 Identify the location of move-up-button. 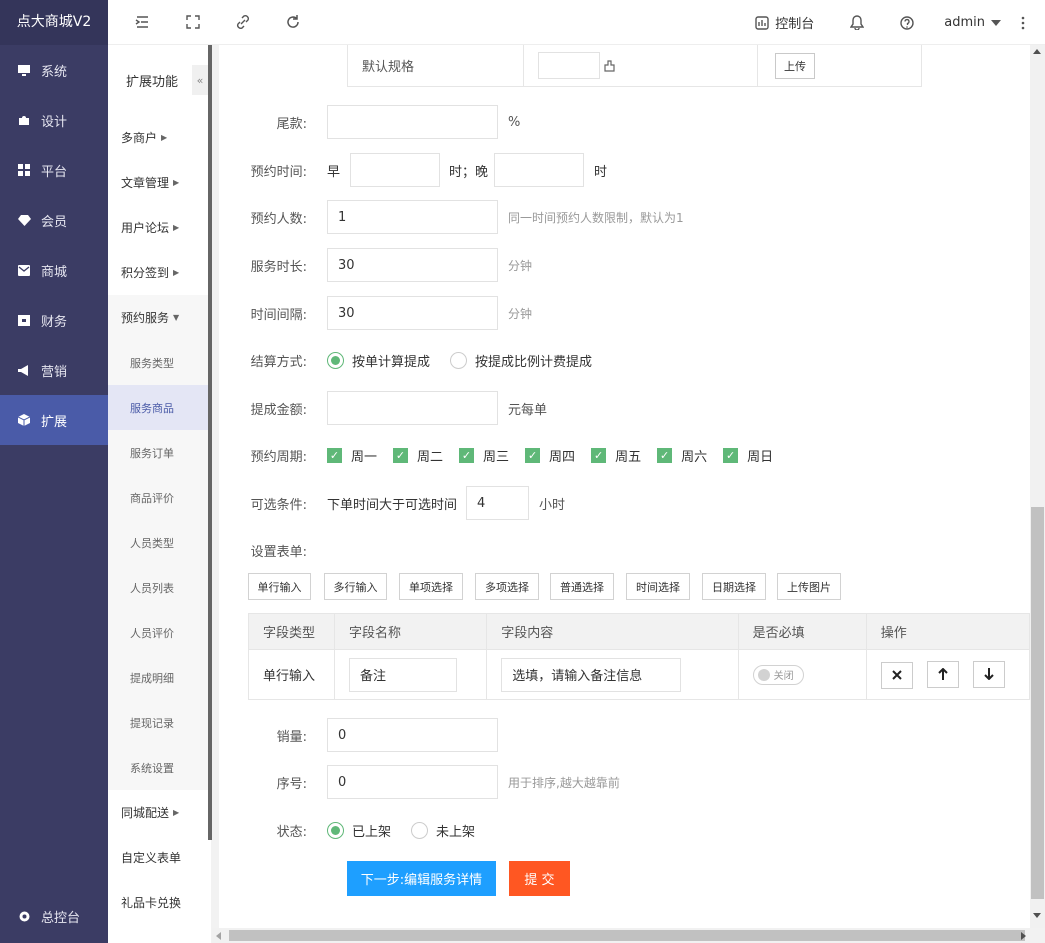
(942, 674).